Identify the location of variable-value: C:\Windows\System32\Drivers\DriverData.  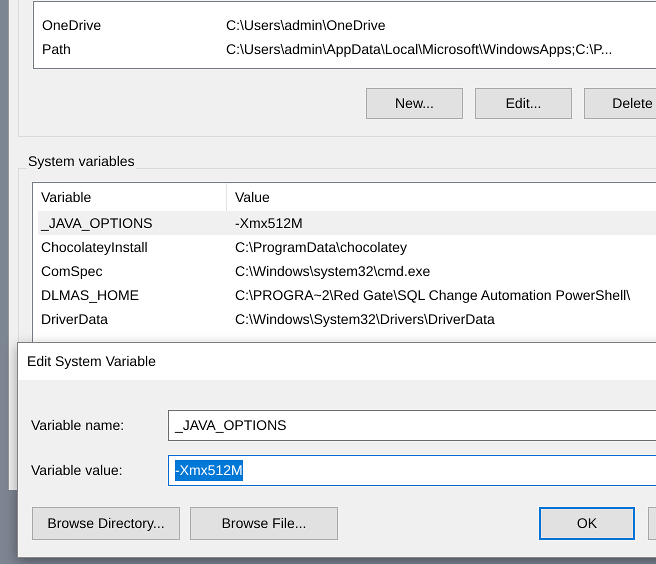
(364, 319).